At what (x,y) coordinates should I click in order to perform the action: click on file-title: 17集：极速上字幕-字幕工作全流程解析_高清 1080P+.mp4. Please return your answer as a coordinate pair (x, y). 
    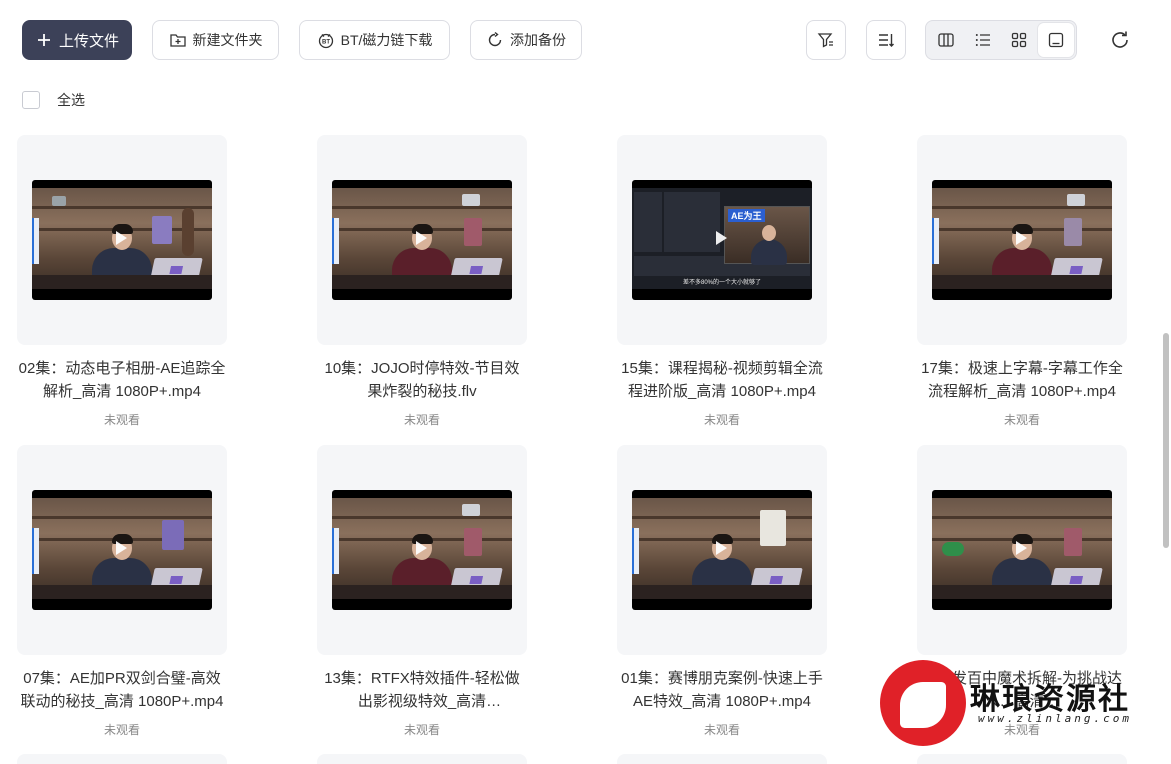
    Looking at the image, I should click on (1022, 380).